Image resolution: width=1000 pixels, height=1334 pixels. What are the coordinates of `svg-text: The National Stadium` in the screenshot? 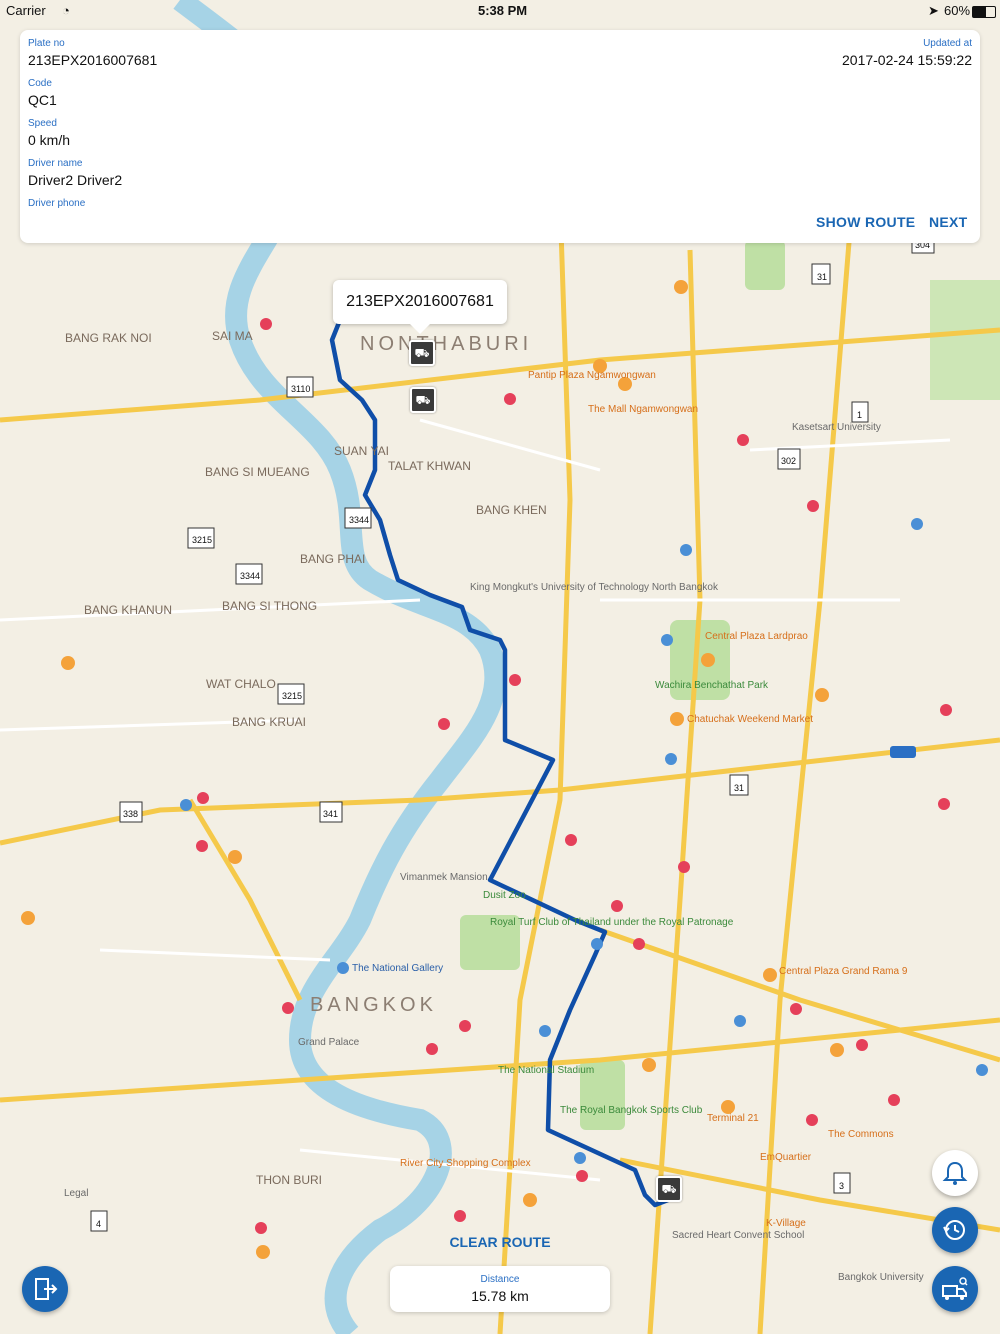 It's located at (546, 1070).